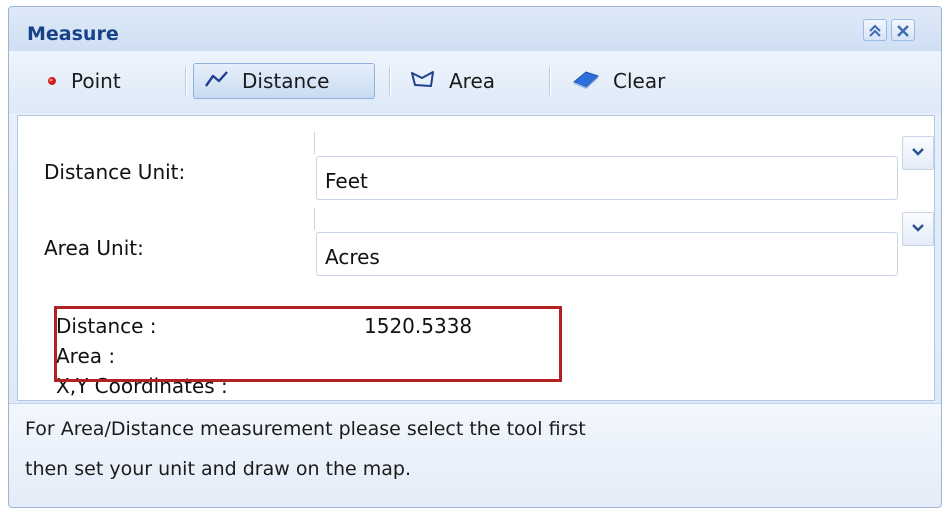 The height and width of the screenshot is (514, 948). What do you see at coordinates (94, 248) in the screenshot?
I see `area-unit-label: Area Unit:` at bounding box center [94, 248].